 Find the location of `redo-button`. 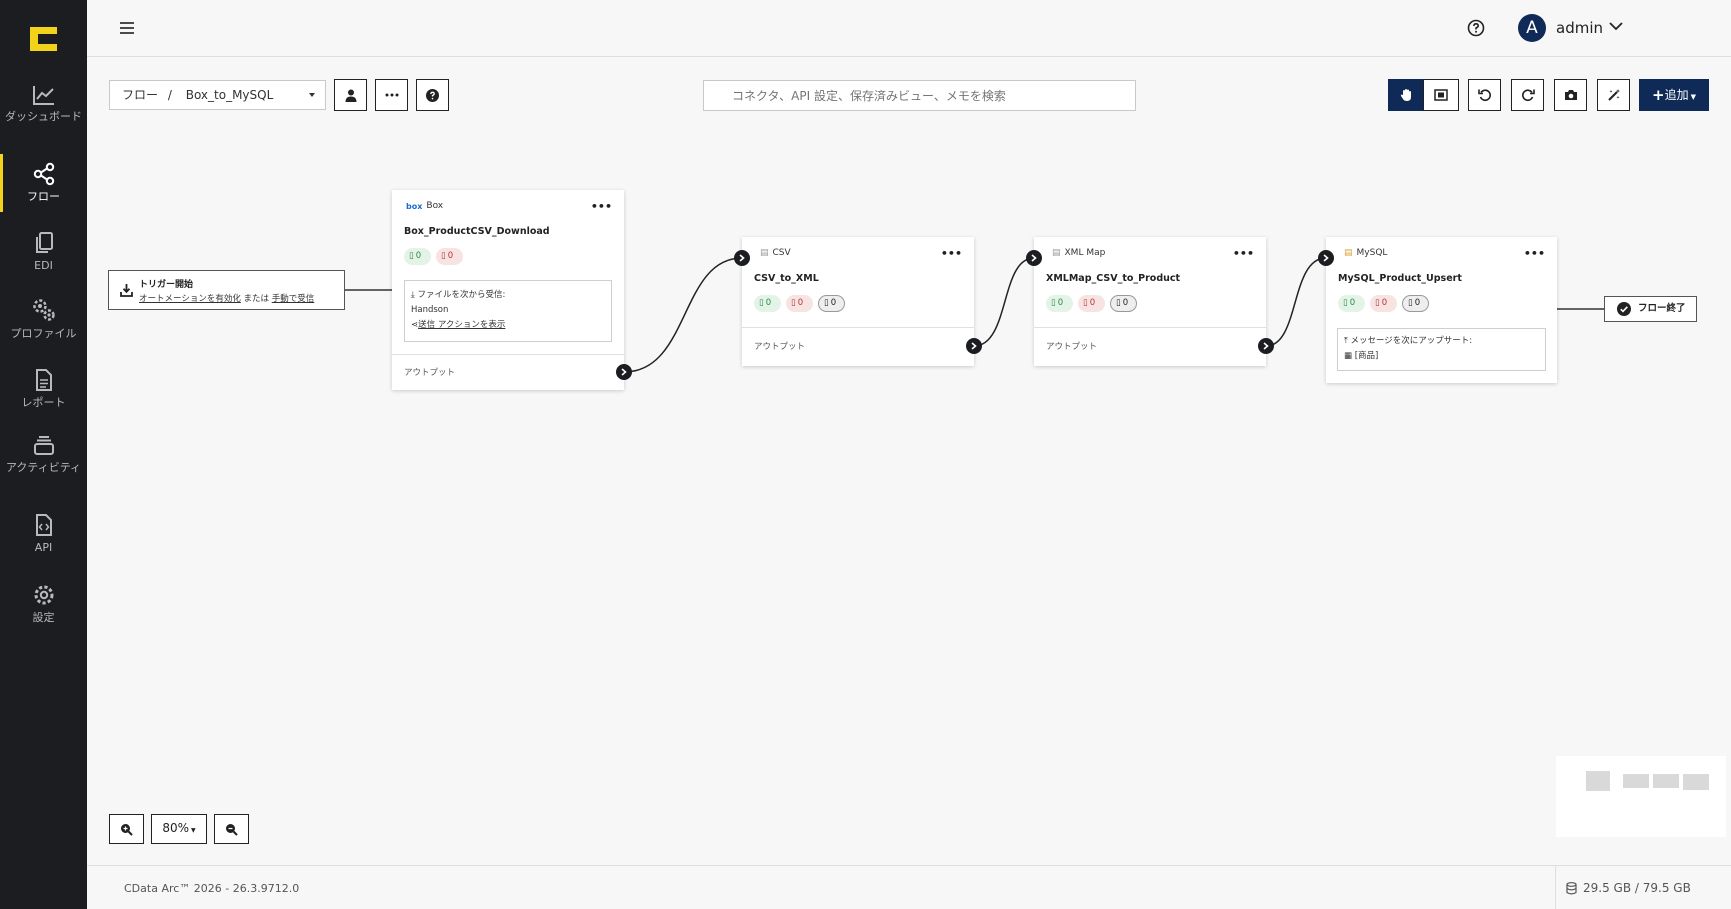

redo-button is located at coordinates (1527, 95).